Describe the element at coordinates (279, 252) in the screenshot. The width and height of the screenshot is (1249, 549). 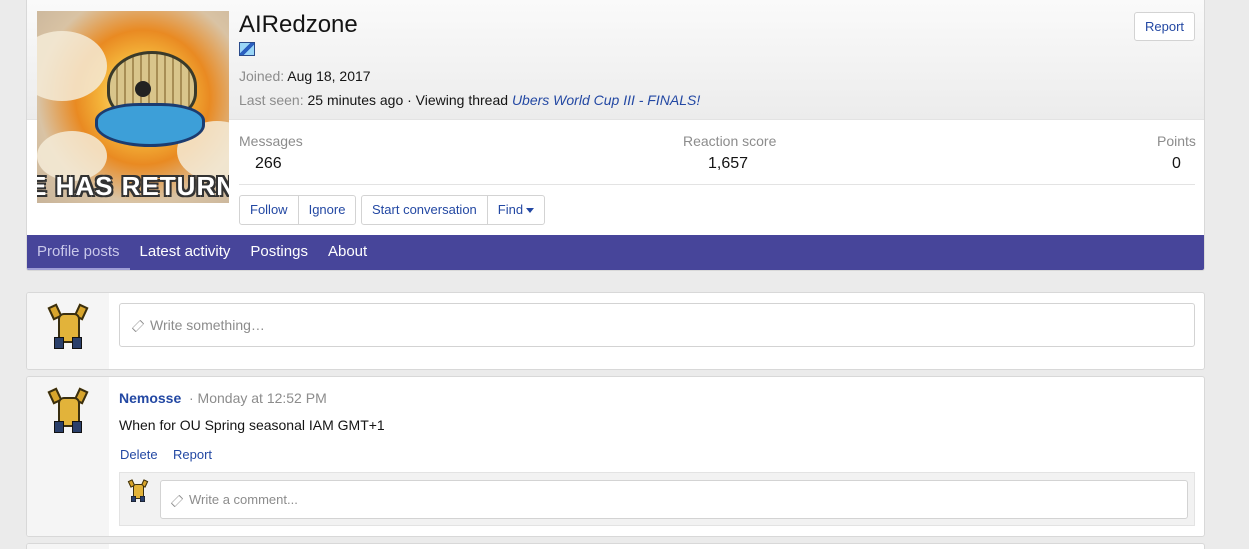
I see `tab-postings: Postings` at that location.